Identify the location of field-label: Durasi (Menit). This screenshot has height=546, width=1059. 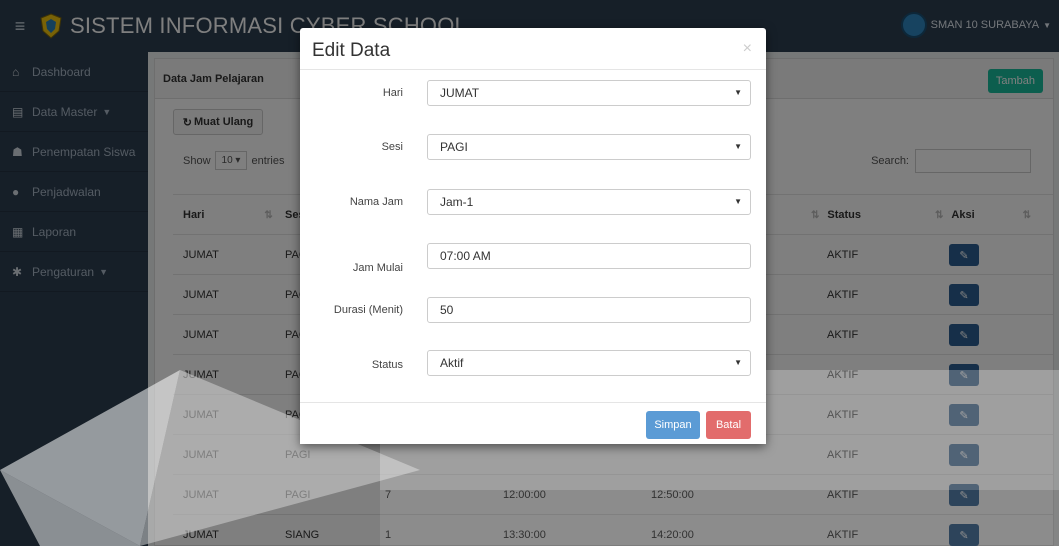
(368, 310).